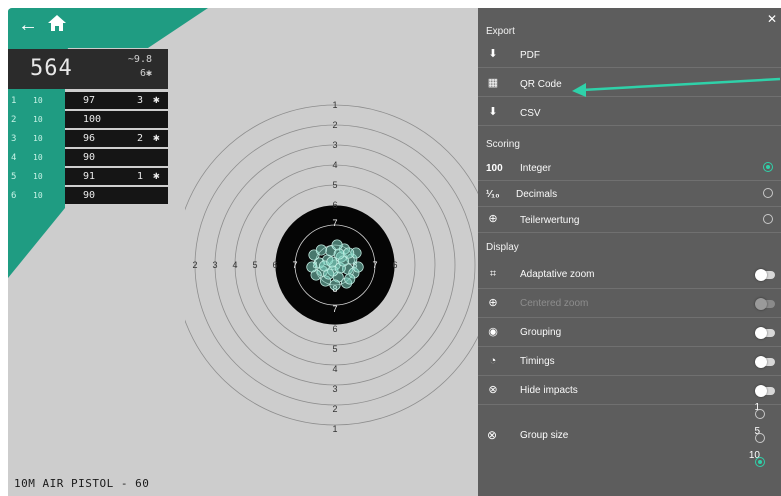  What do you see at coordinates (51, 68) in the screenshot?
I see `total-score: 564` at bounding box center [51, 68].